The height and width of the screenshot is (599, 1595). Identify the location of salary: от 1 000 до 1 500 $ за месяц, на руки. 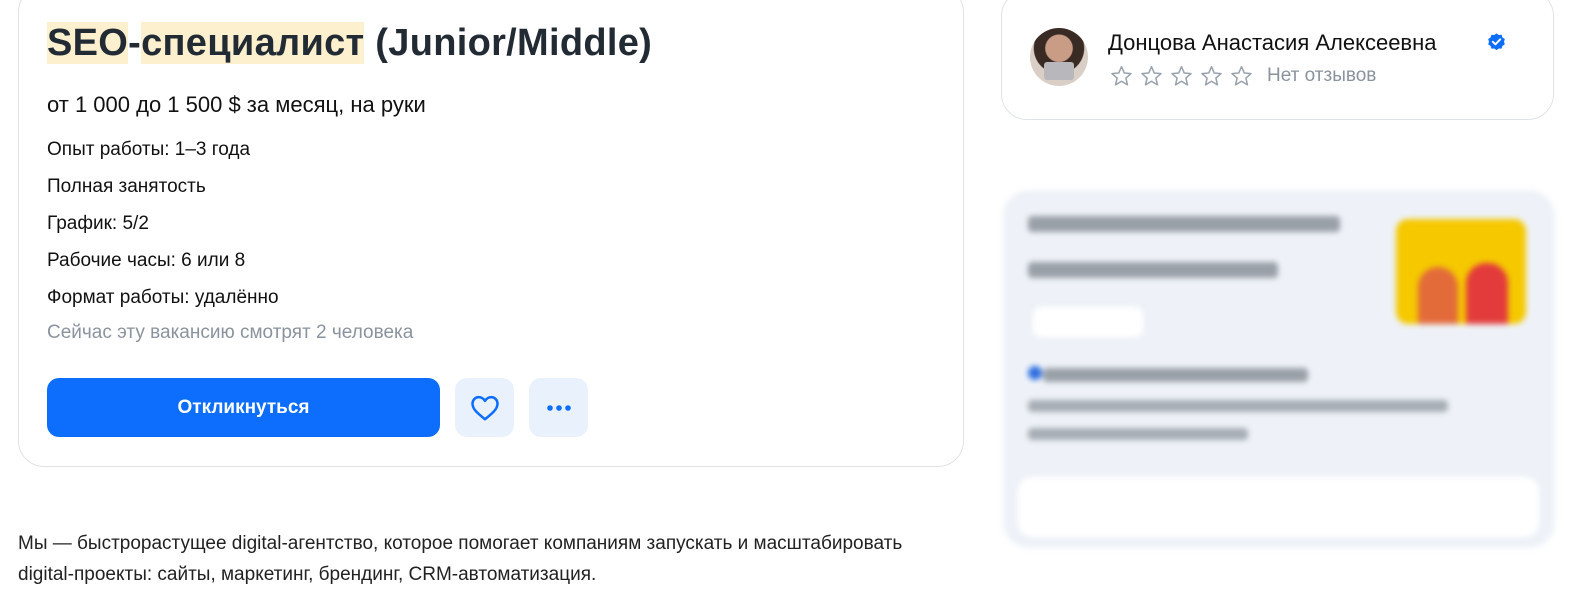
(236, 104).